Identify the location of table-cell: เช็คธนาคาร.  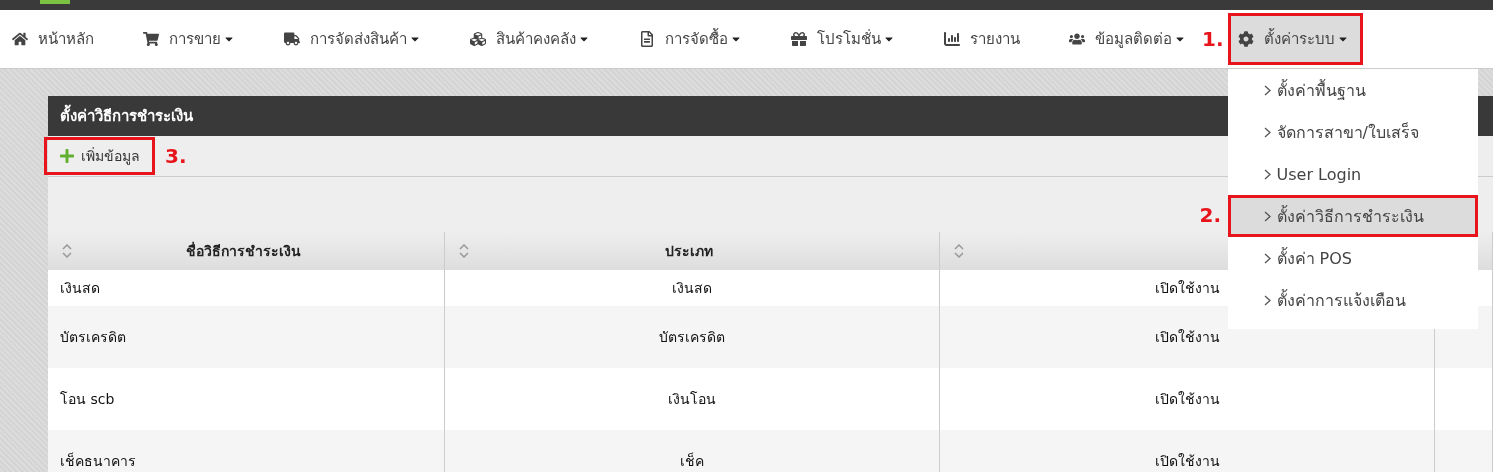
(246, 451).